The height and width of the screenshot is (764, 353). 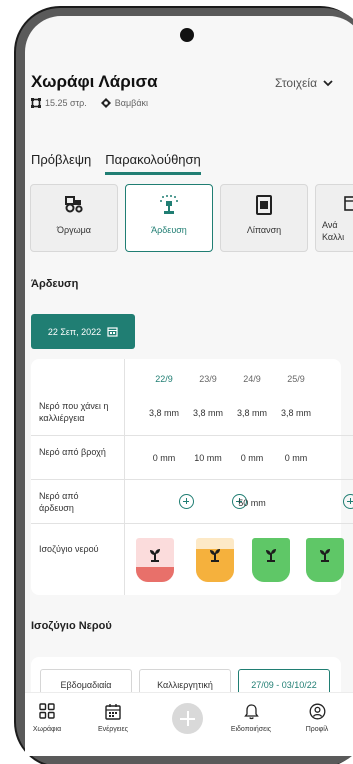 What do you see at coordinates (252, 503) in the screenshot?
I see `value-cell: 50 mm` at bounding box center [252, 503].